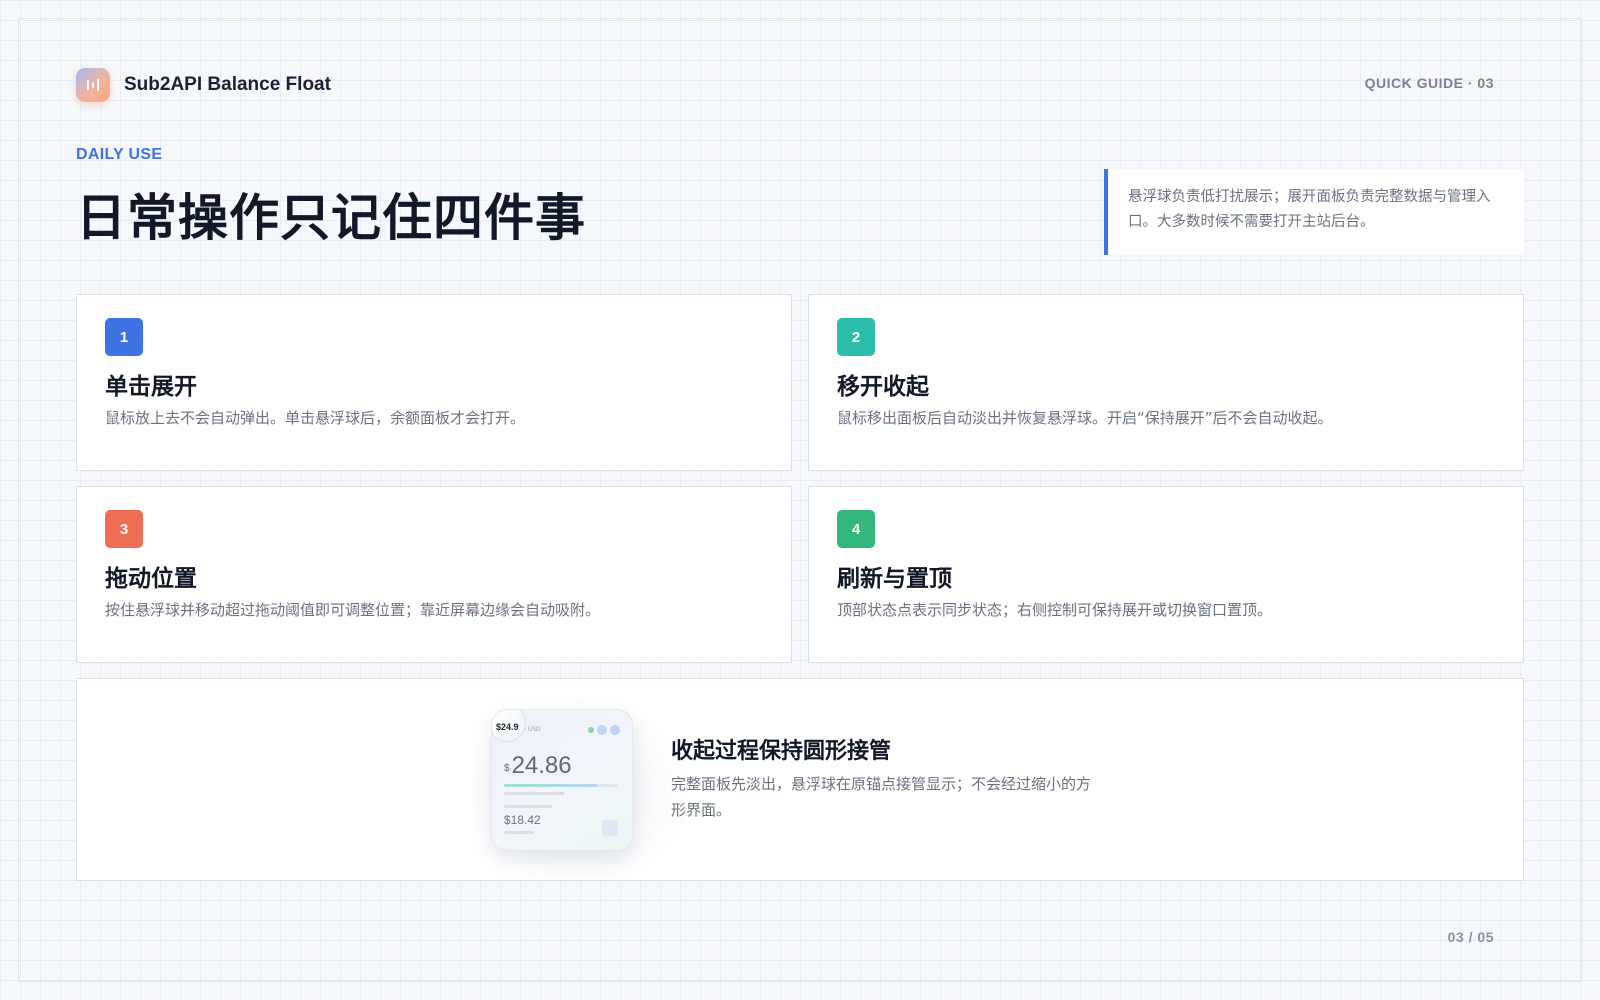 The height and width of the screenshot is (1000, 1600). I want to click on pin-toggle-icon, so click(602, 730).